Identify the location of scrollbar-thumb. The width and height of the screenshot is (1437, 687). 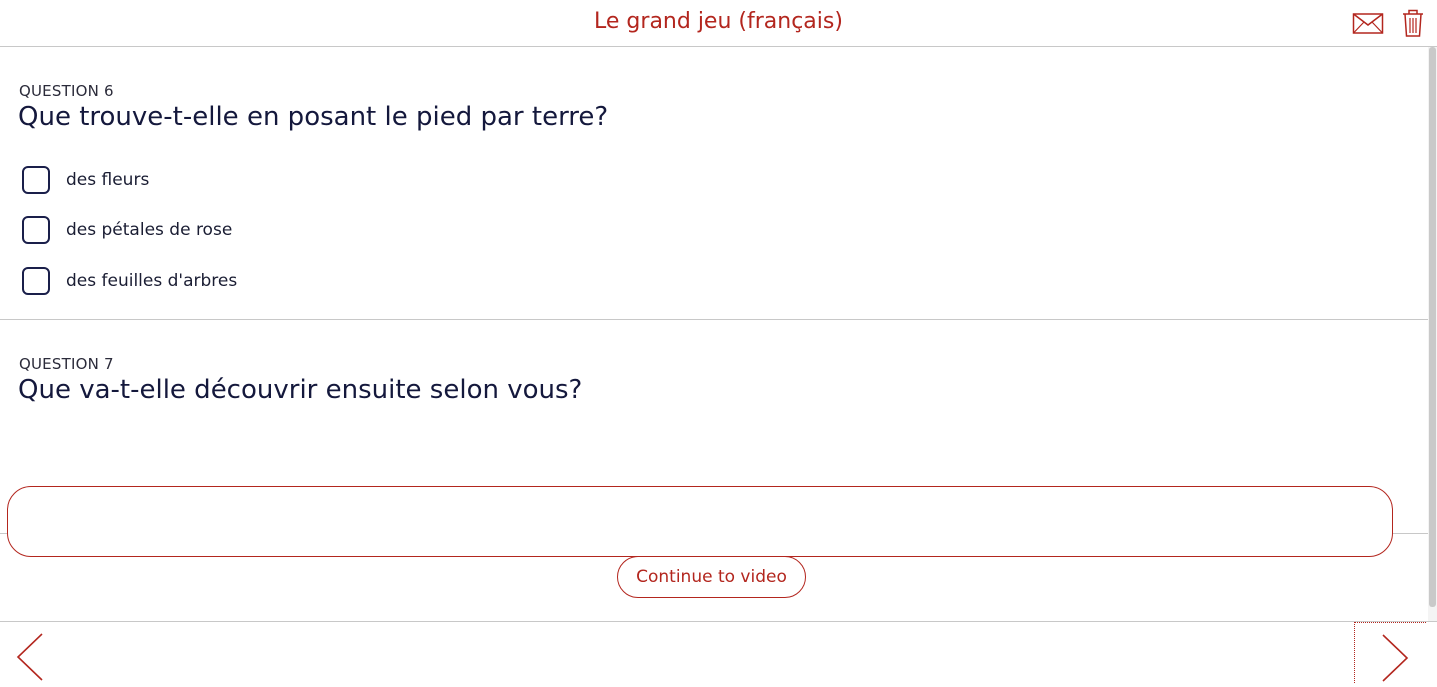
(1432, 327).